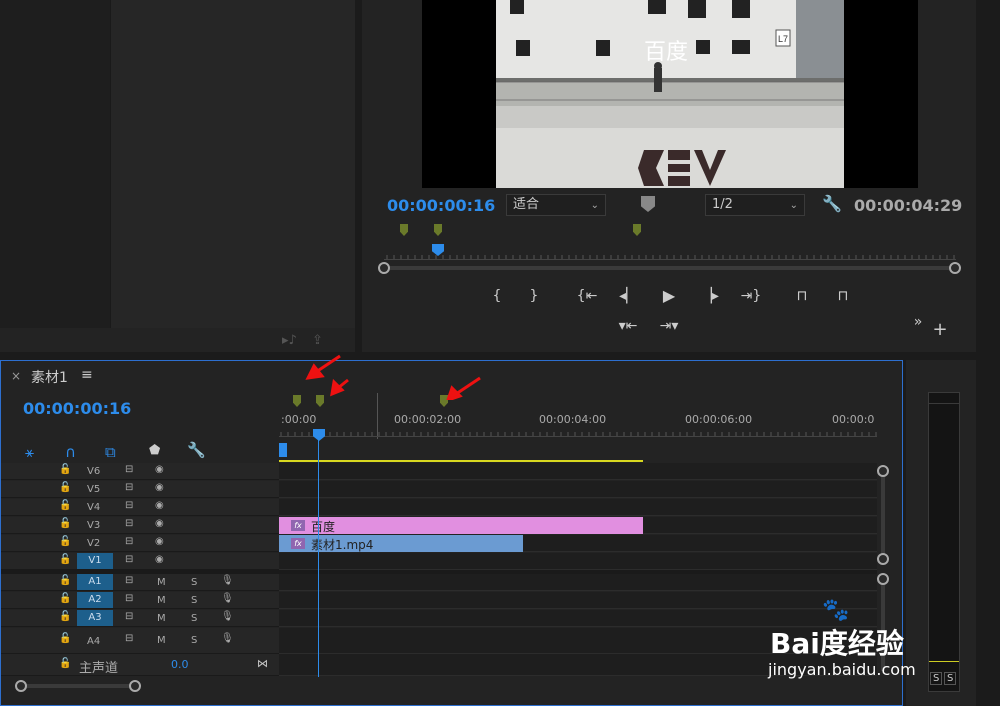 Image resolution: width=1000 pixels, height=706 pixels. Describe the element at coordinates (918, 322) in the screenshot. I see `more-icon: »` at that location.